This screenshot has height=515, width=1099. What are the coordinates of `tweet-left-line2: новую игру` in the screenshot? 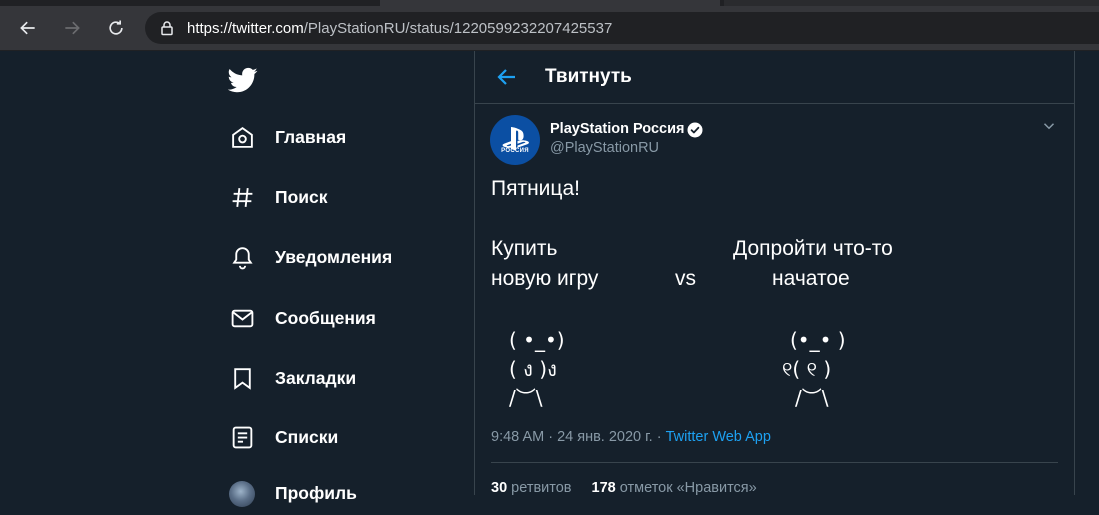 It's located at (545, 278).